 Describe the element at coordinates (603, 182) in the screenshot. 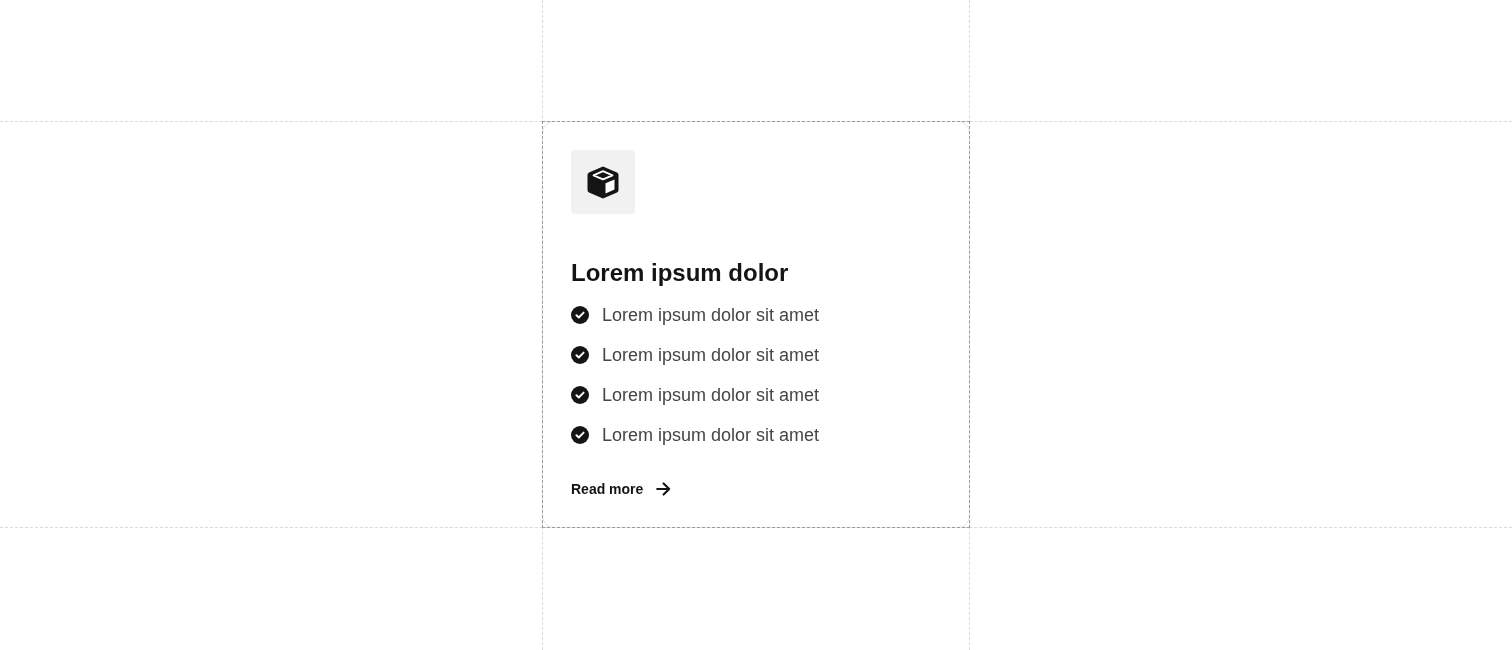

I see `cube-icon` at that location.